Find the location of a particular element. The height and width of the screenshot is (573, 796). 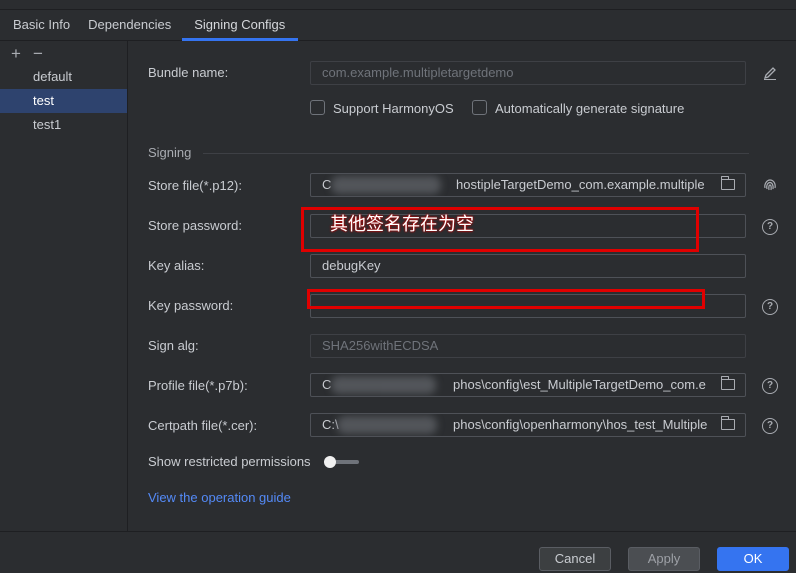

profile-file-label: Profile file(*.p7b): is located at coordinates (198, 385).